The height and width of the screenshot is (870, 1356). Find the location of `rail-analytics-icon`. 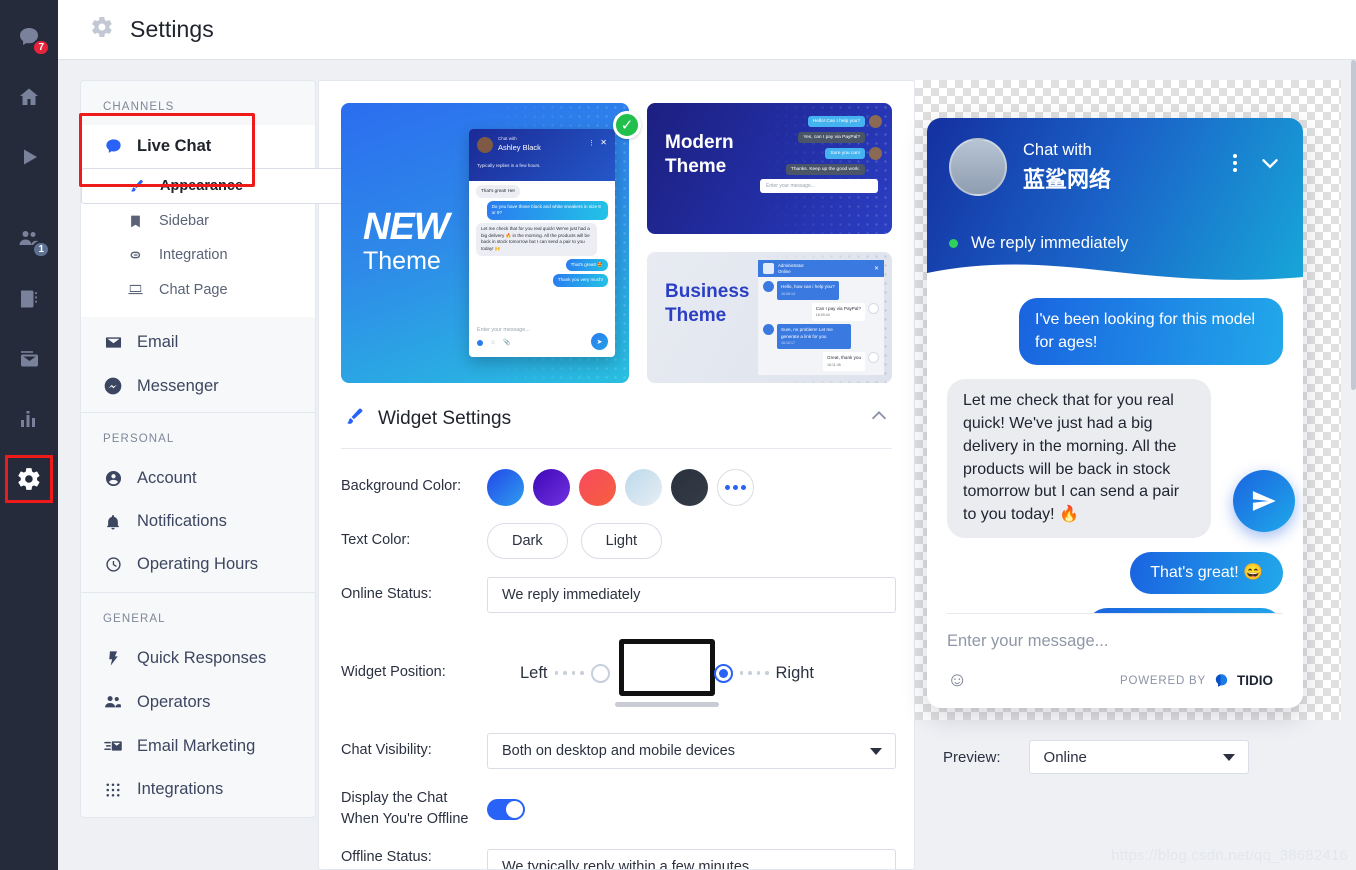

rail-analytics-icon is located at coordinates (29, 419).